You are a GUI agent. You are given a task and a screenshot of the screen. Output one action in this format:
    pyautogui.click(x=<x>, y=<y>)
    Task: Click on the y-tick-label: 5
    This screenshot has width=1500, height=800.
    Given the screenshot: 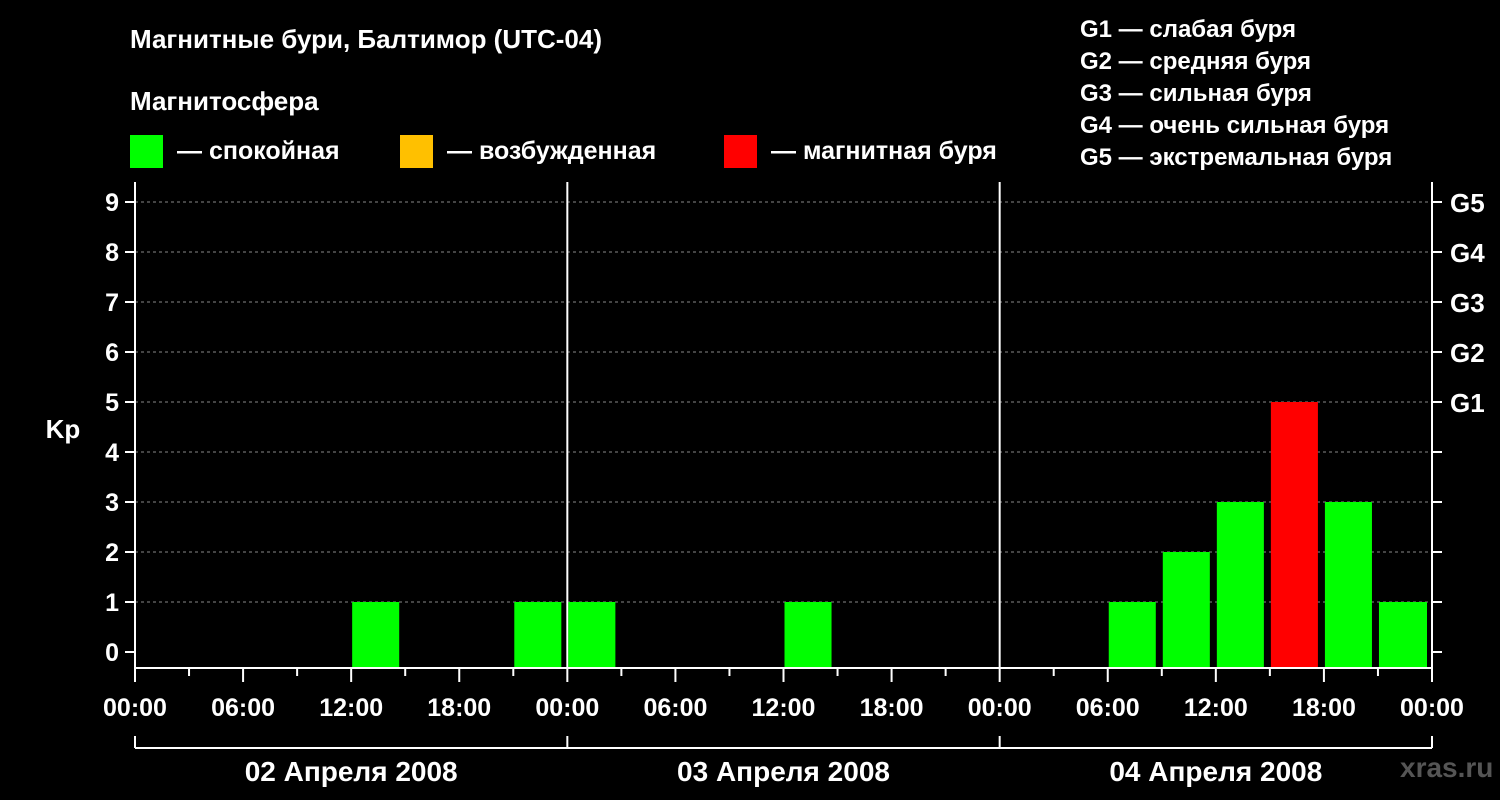 What is the action you would take?
    pyautogui.click(x=112, y=403)
    